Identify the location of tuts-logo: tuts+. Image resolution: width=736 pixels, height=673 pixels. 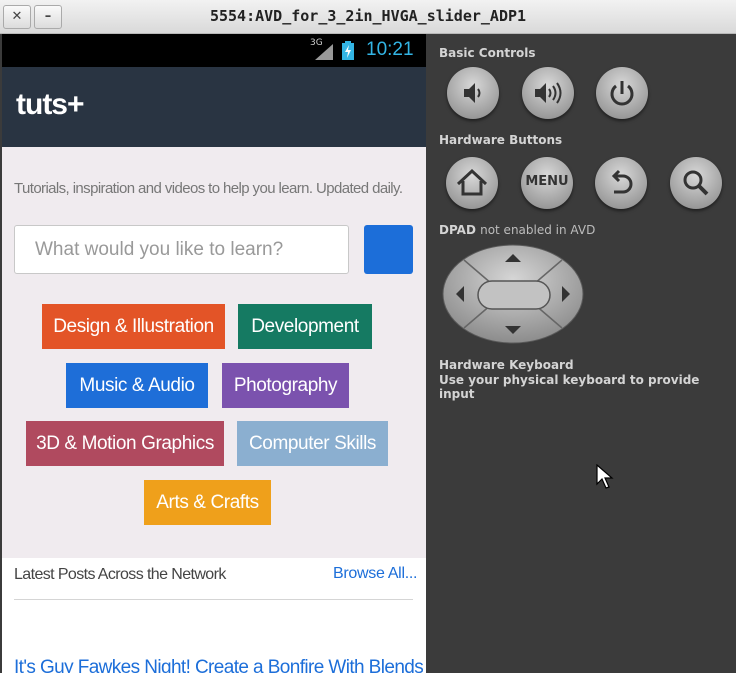
(50, 105).